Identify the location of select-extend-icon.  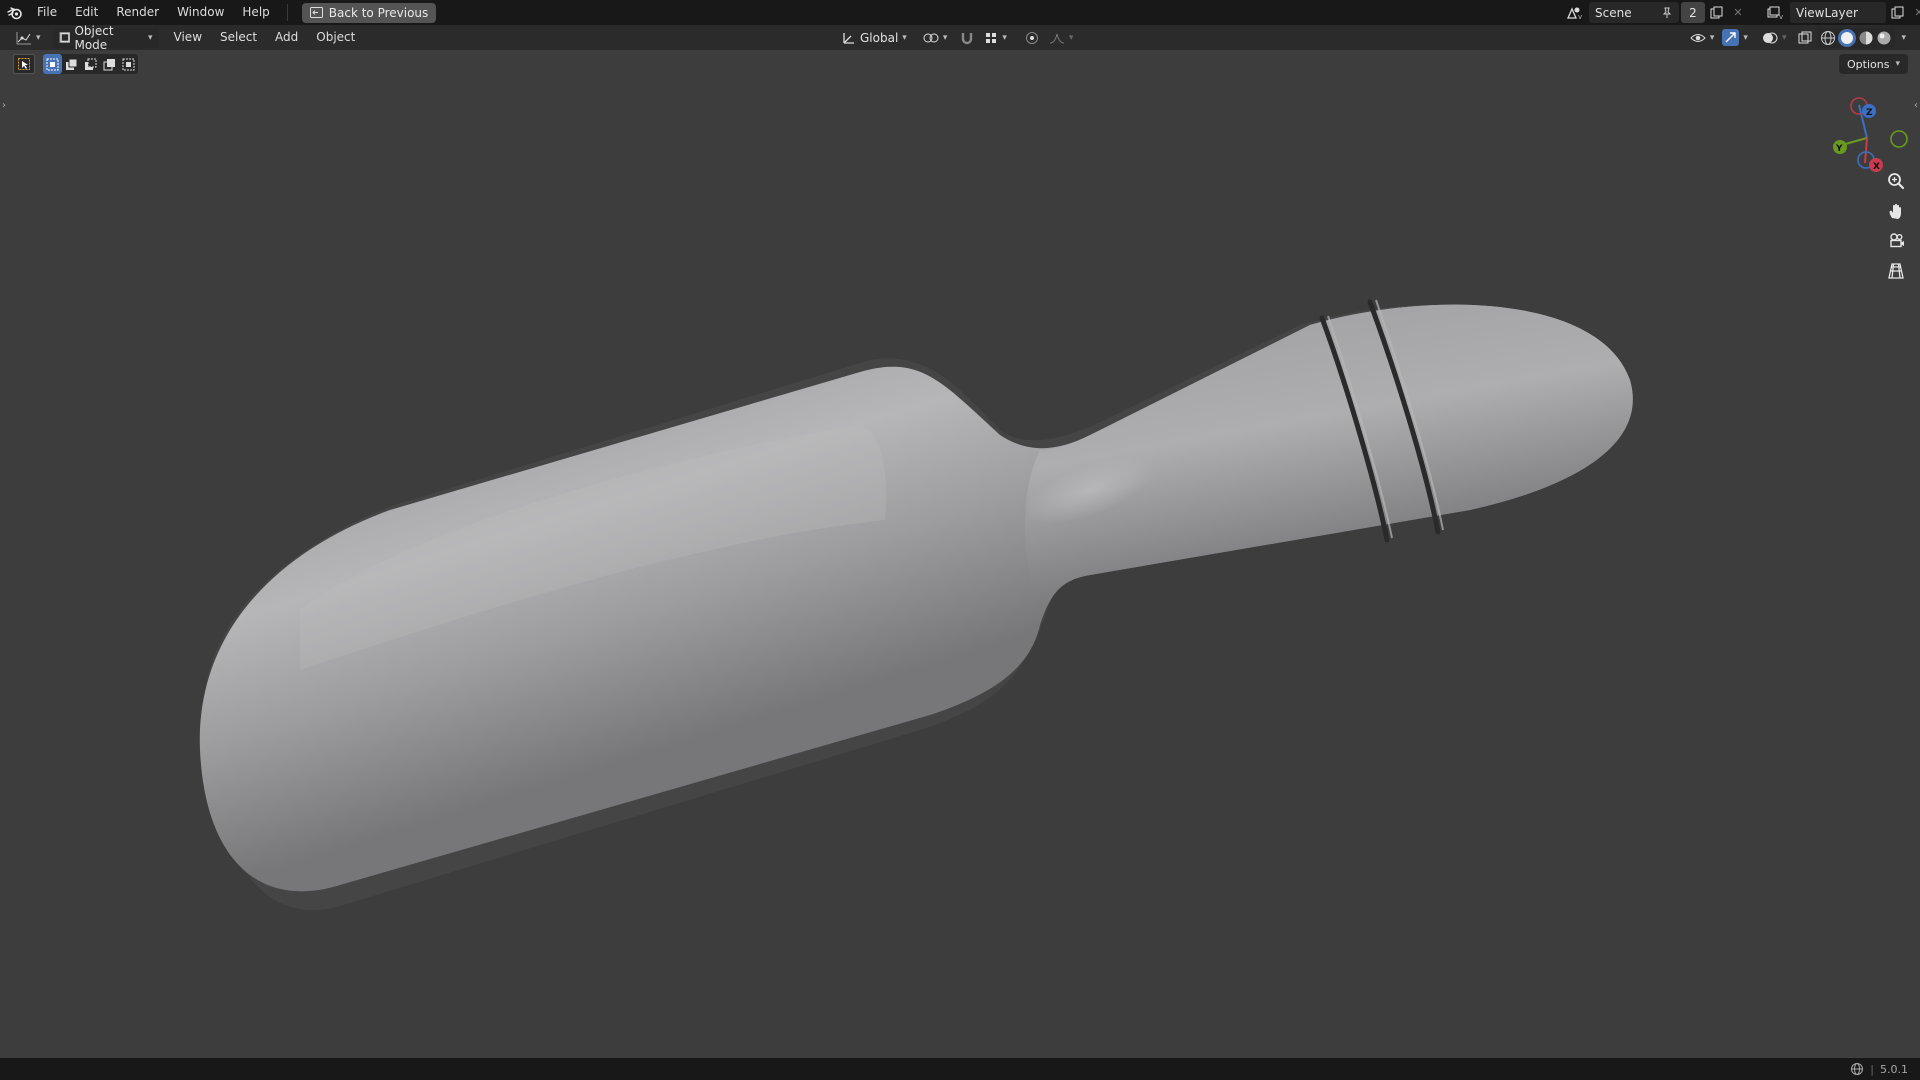
(71, 64).